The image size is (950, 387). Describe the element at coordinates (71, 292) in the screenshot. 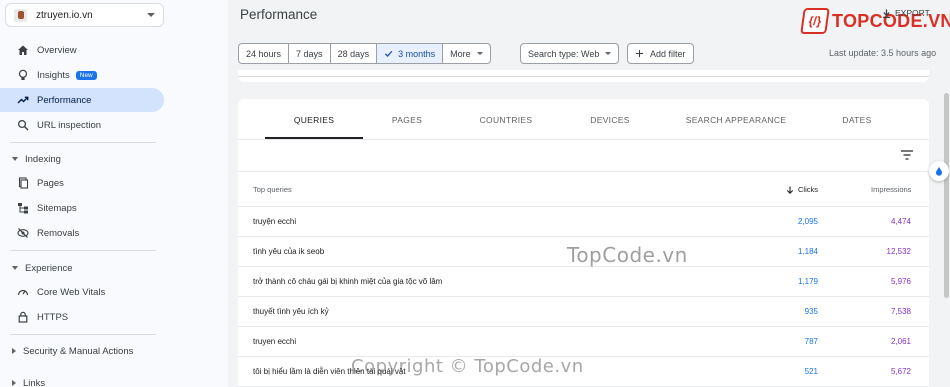

I see `sidebar-item-label: Core Web Vitals` at that location.